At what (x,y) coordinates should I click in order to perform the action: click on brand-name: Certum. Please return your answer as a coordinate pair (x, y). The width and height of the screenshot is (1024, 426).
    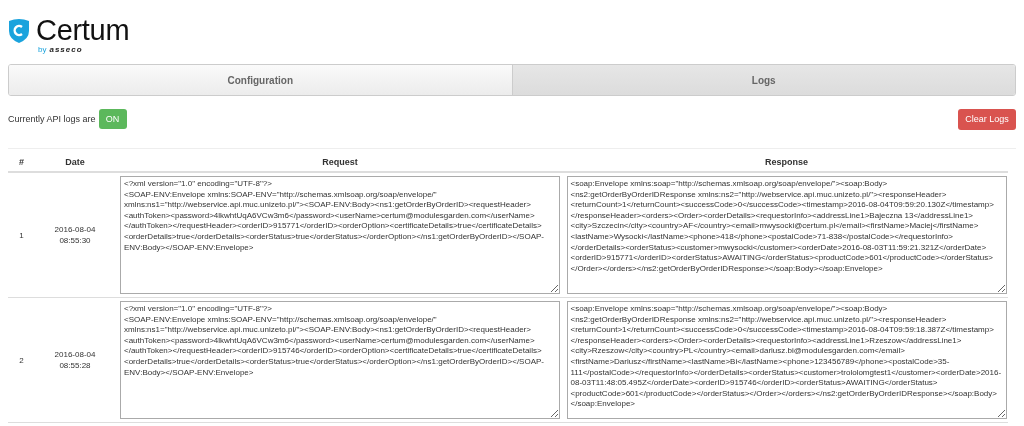
    Looking at the image, I should click on (83, 30).